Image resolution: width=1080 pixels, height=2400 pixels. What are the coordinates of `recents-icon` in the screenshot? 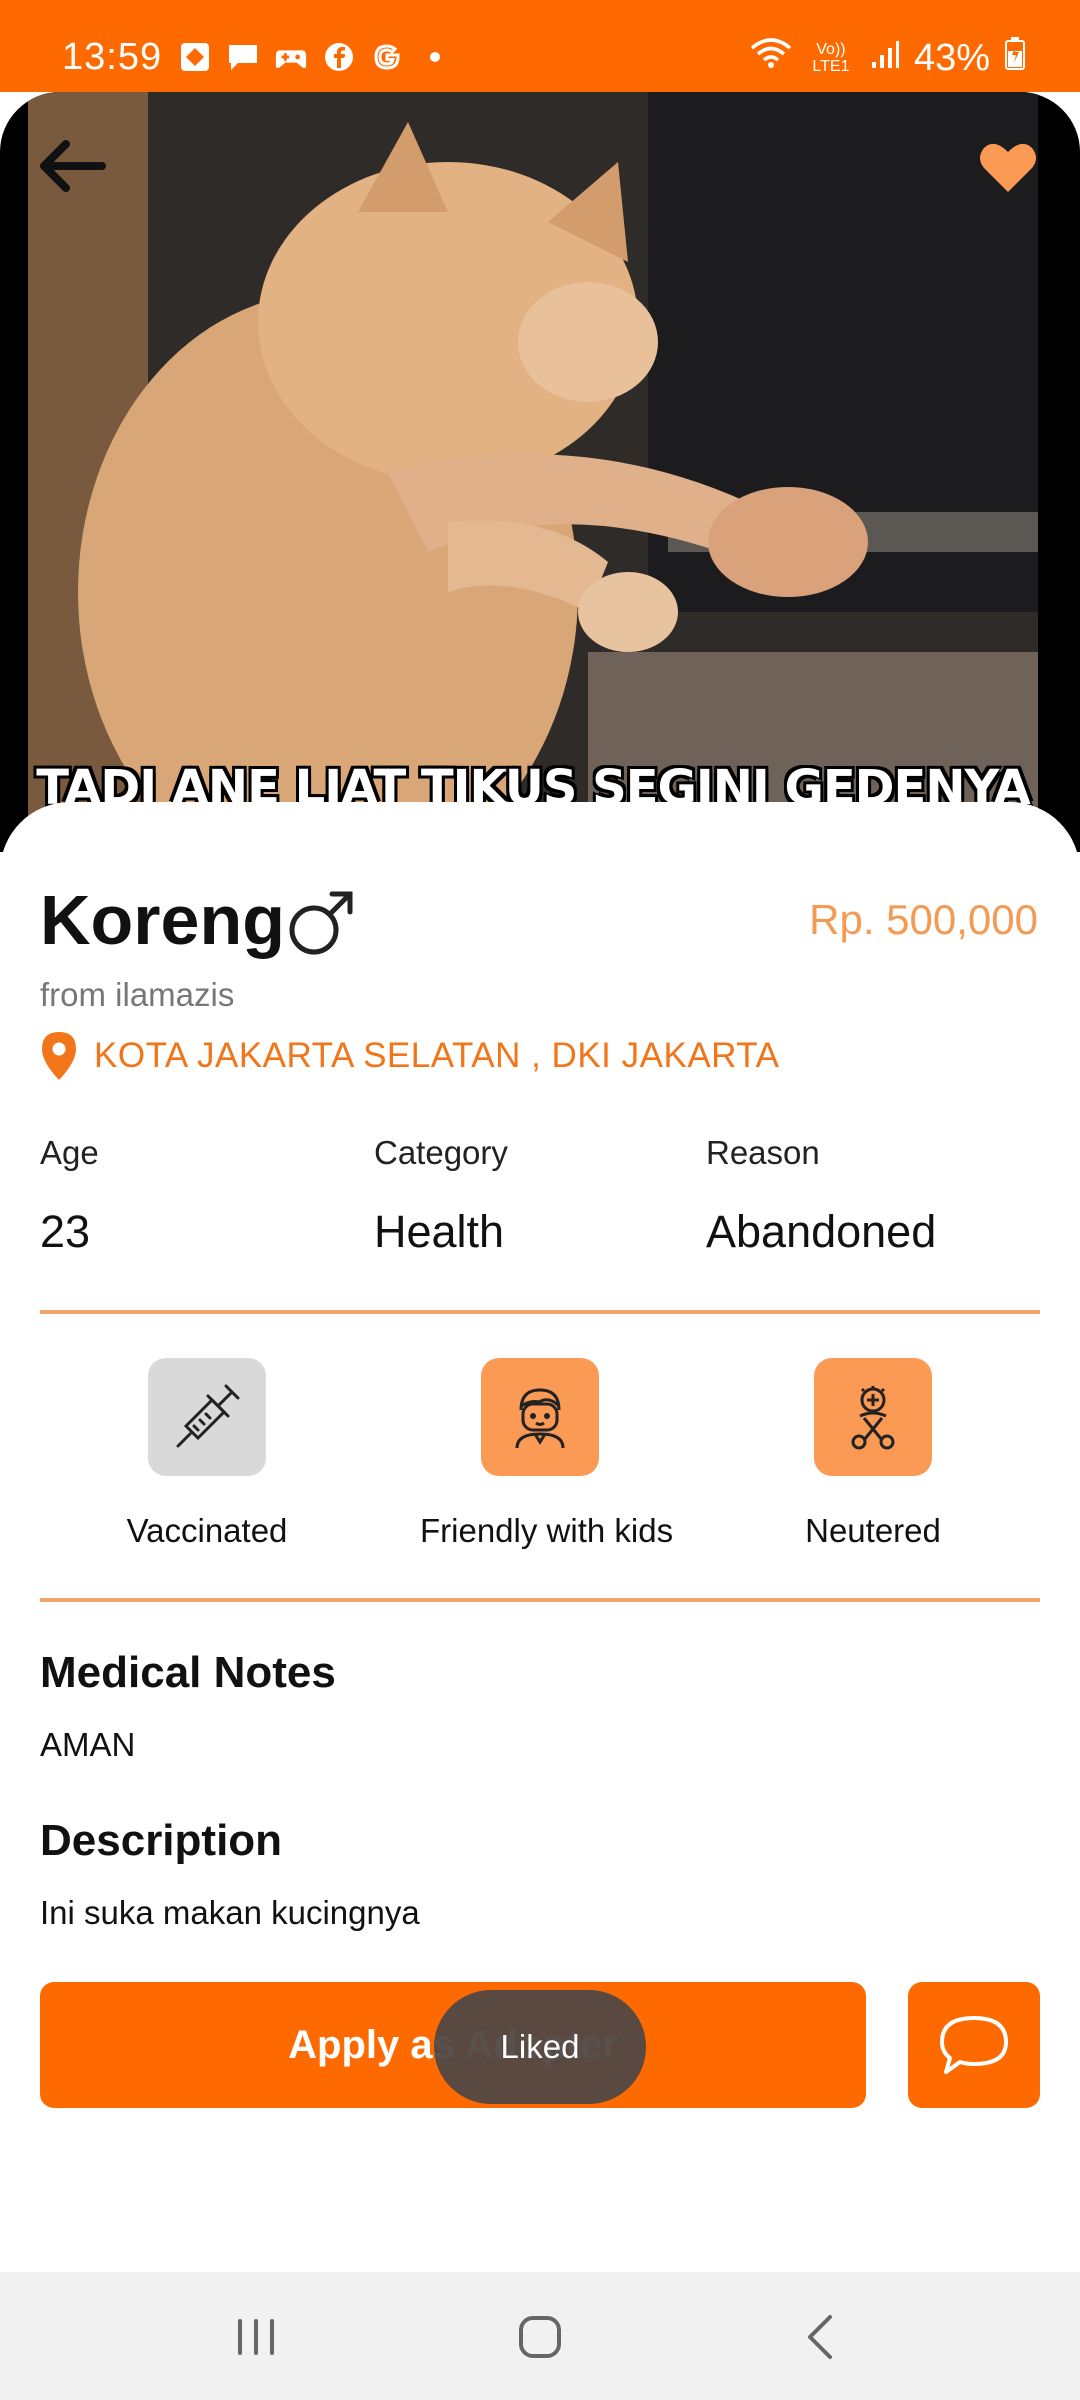 It's located at (256, 2337).